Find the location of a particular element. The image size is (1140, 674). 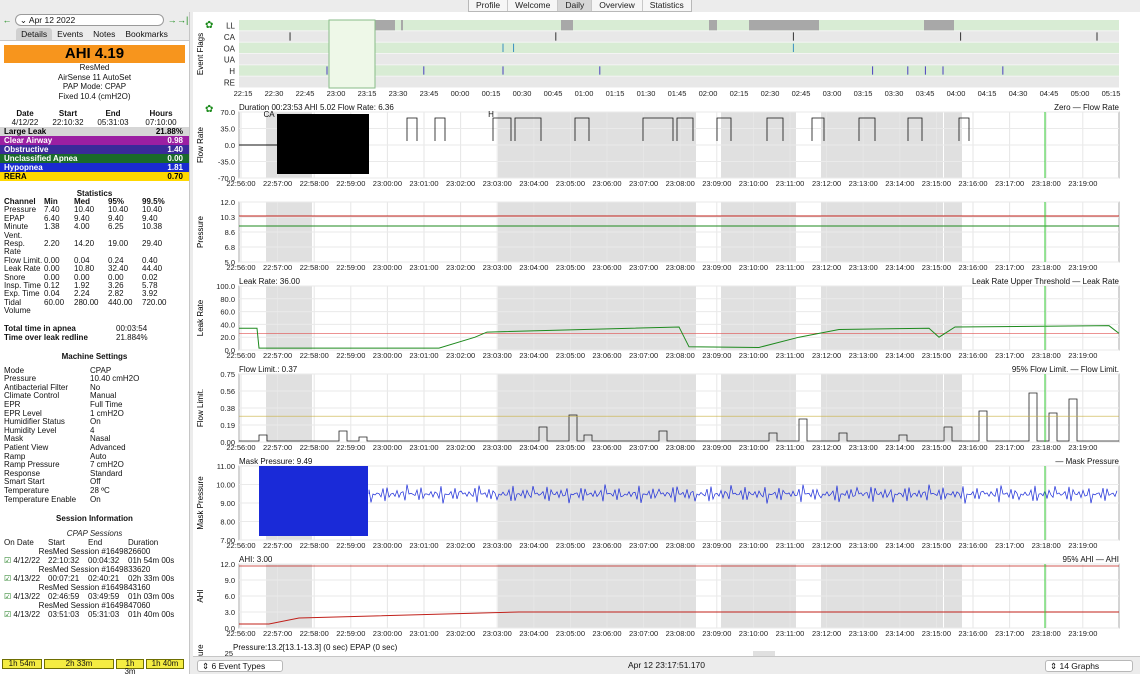

overview-time-tick: 00:00 is located at coordinates (460, 93).